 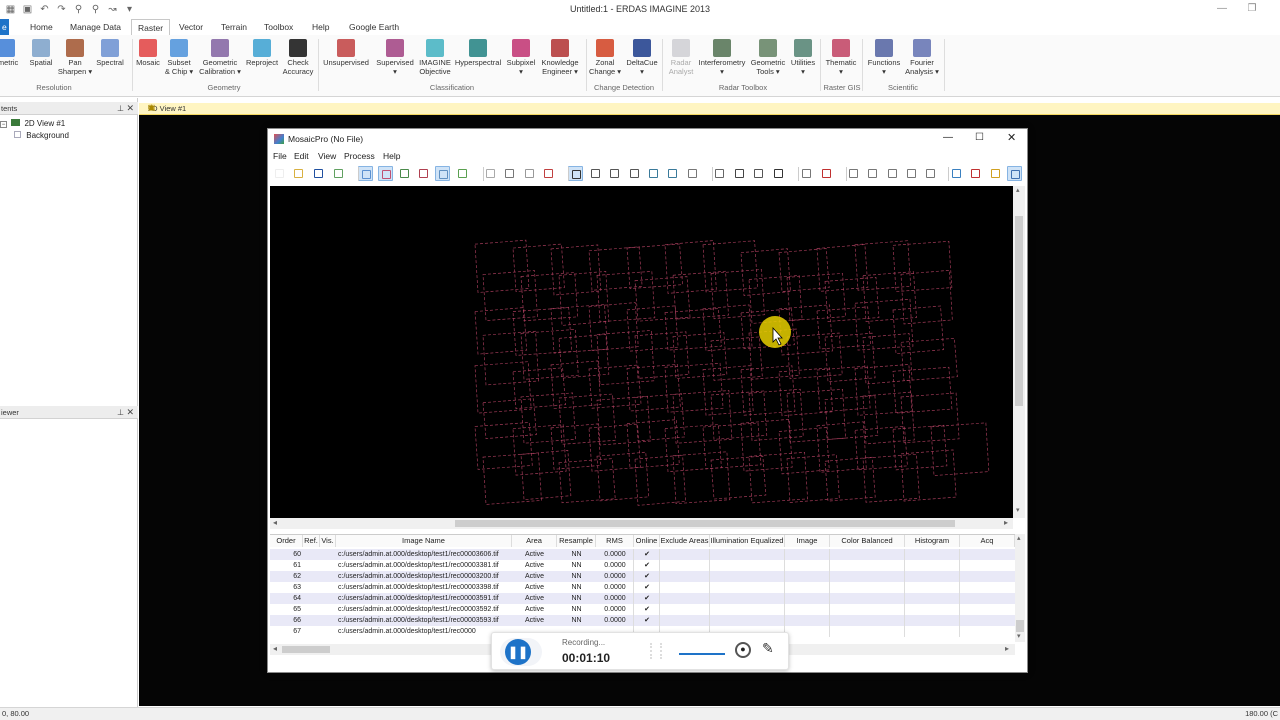 What do you see at coordinates (911, 173) in the screenshot?
I see `layer4-icon` at bounding box center [911, 173].